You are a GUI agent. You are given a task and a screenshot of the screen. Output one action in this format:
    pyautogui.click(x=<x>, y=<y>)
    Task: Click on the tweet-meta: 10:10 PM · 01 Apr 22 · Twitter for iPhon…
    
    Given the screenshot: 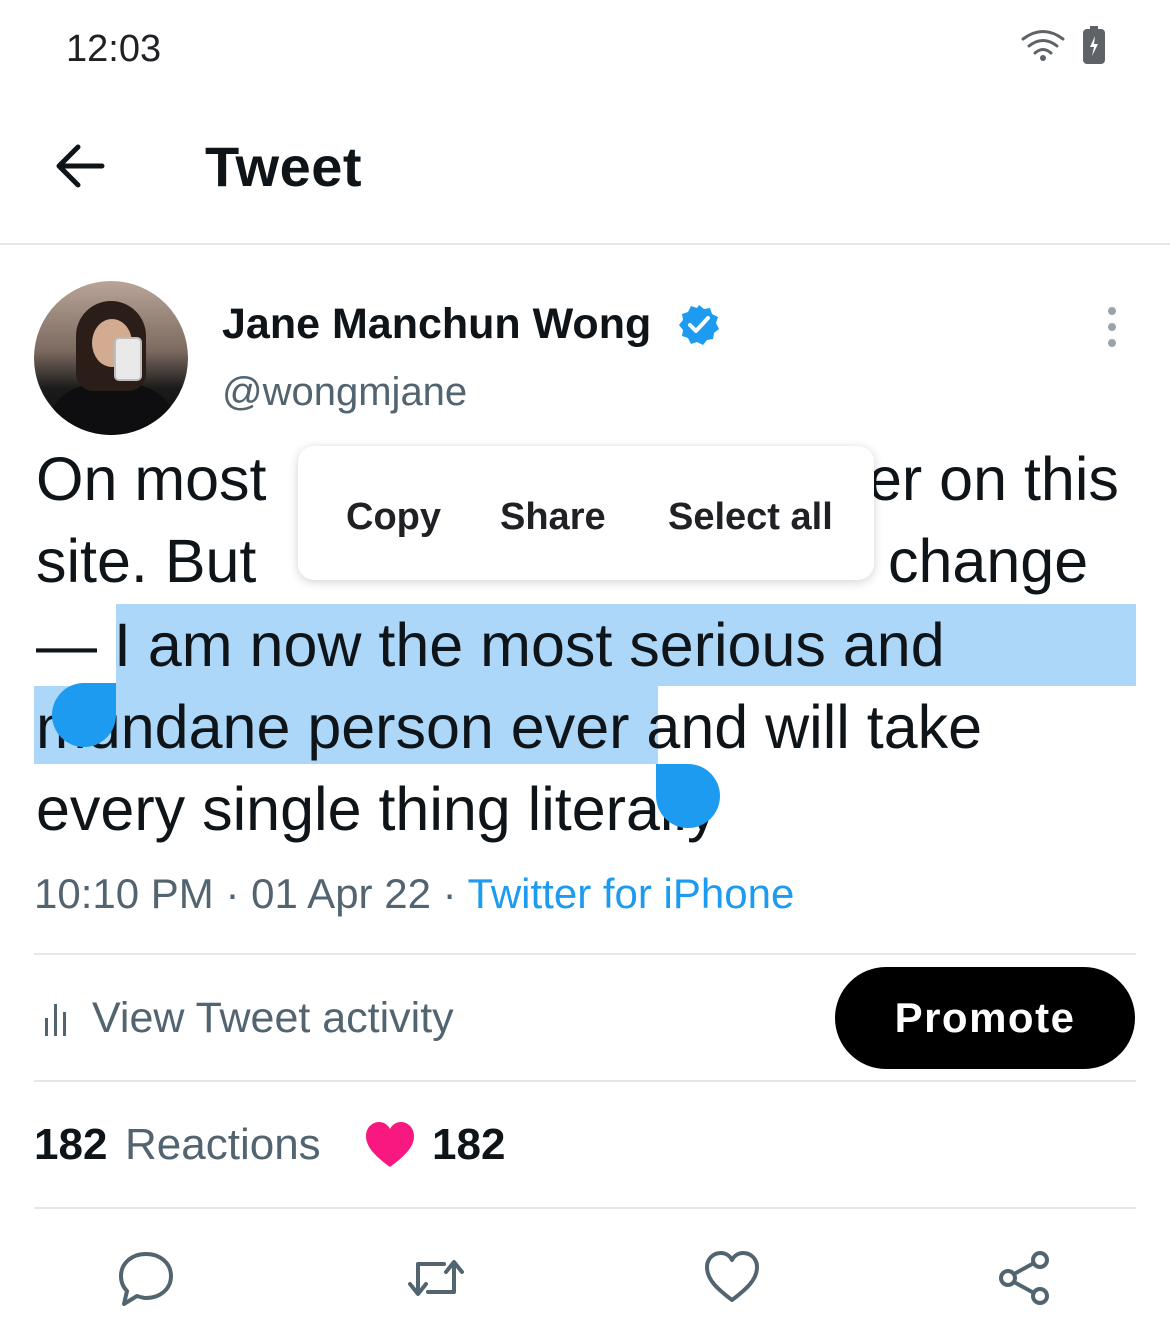 What is the action you would take?
    pyautogui.click(x=414, y=894)
    